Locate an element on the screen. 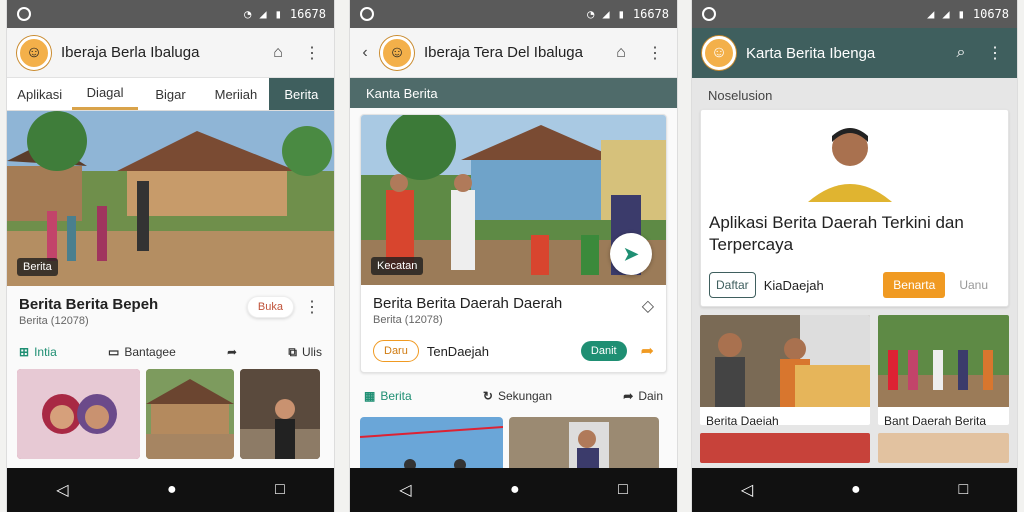 This screenshot has height=512, width=1024. category-tabs: Aplikasi Diagal Bigar Meriiah Berita is located at coordinates (170, 94).